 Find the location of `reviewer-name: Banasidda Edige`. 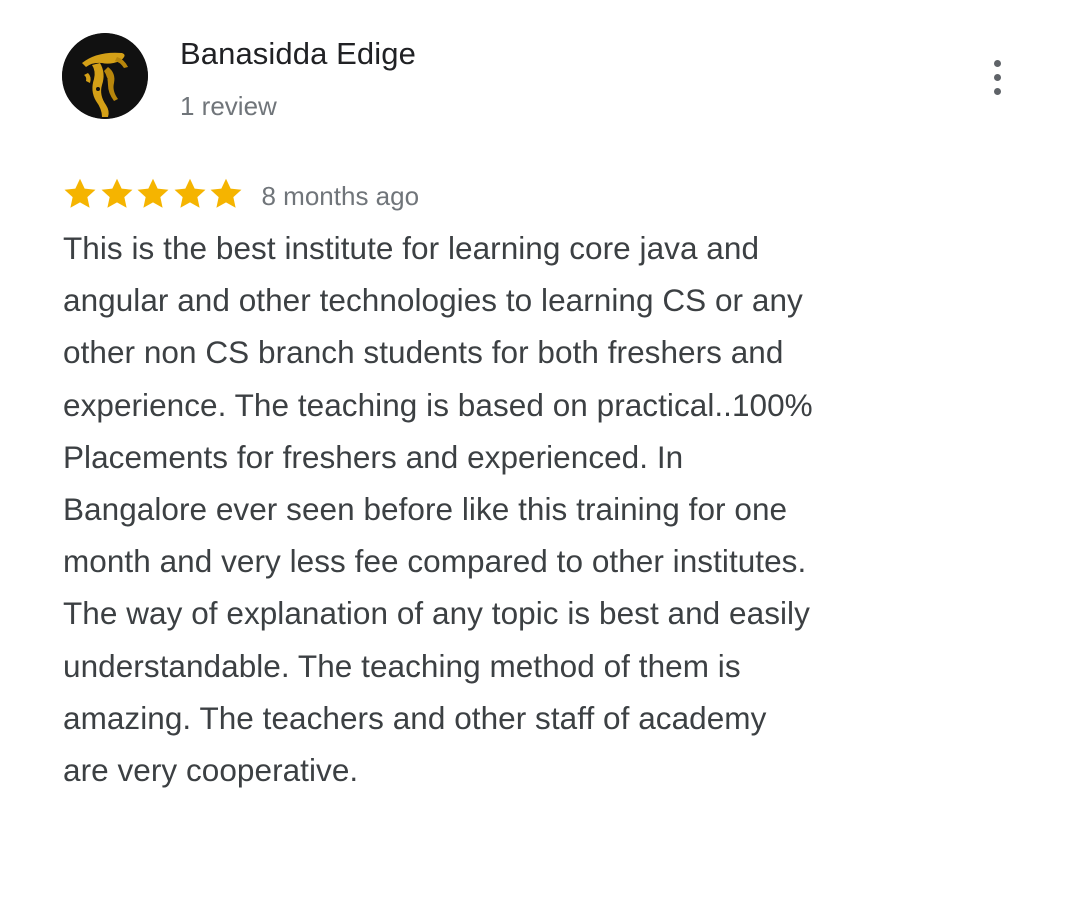

reviewer-name: Banasidda Edige is located at coordinates (298, 54).